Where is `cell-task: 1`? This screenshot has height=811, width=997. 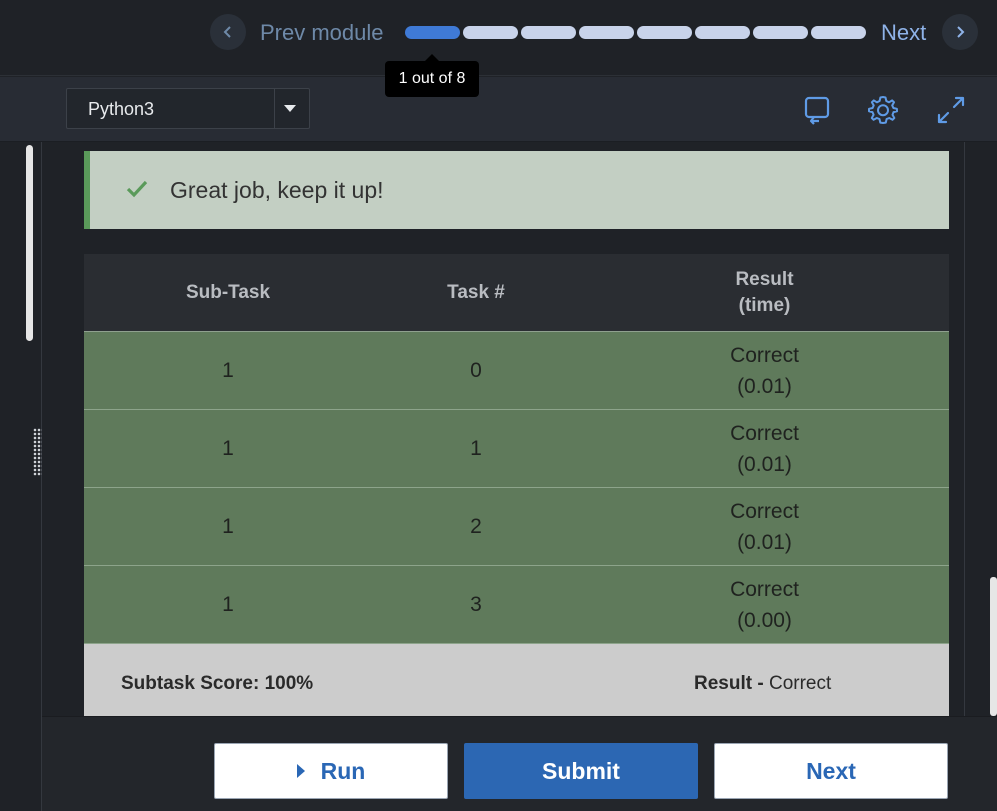
cell-task: 1 is located at coordinates (476, 448).